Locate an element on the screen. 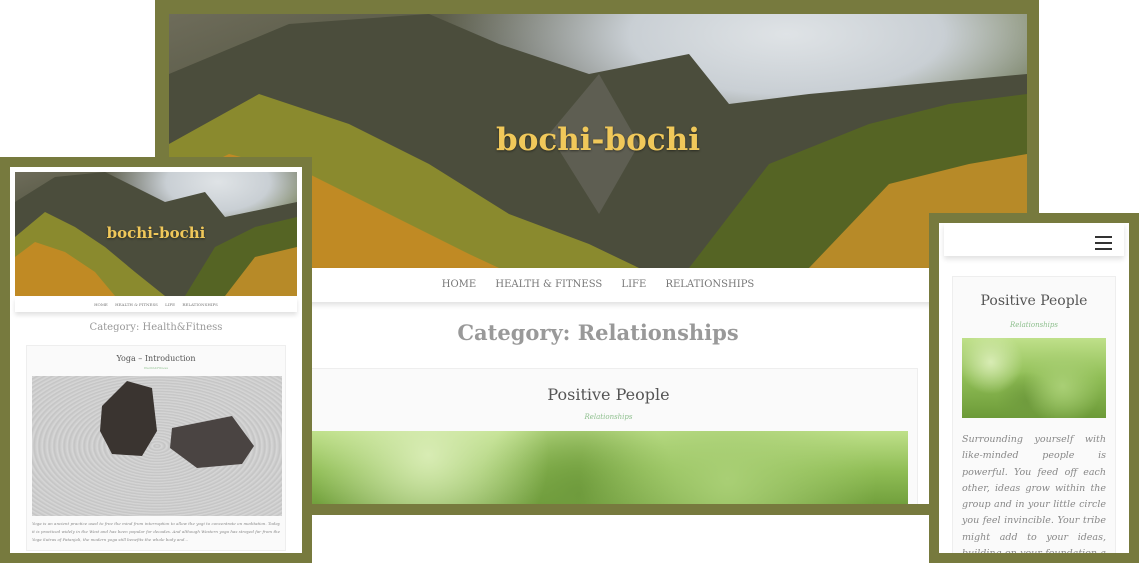 This screenshot has width=1139, height=563. tablet-header-image: bochi-bochi is located at coordinates (156, 234).